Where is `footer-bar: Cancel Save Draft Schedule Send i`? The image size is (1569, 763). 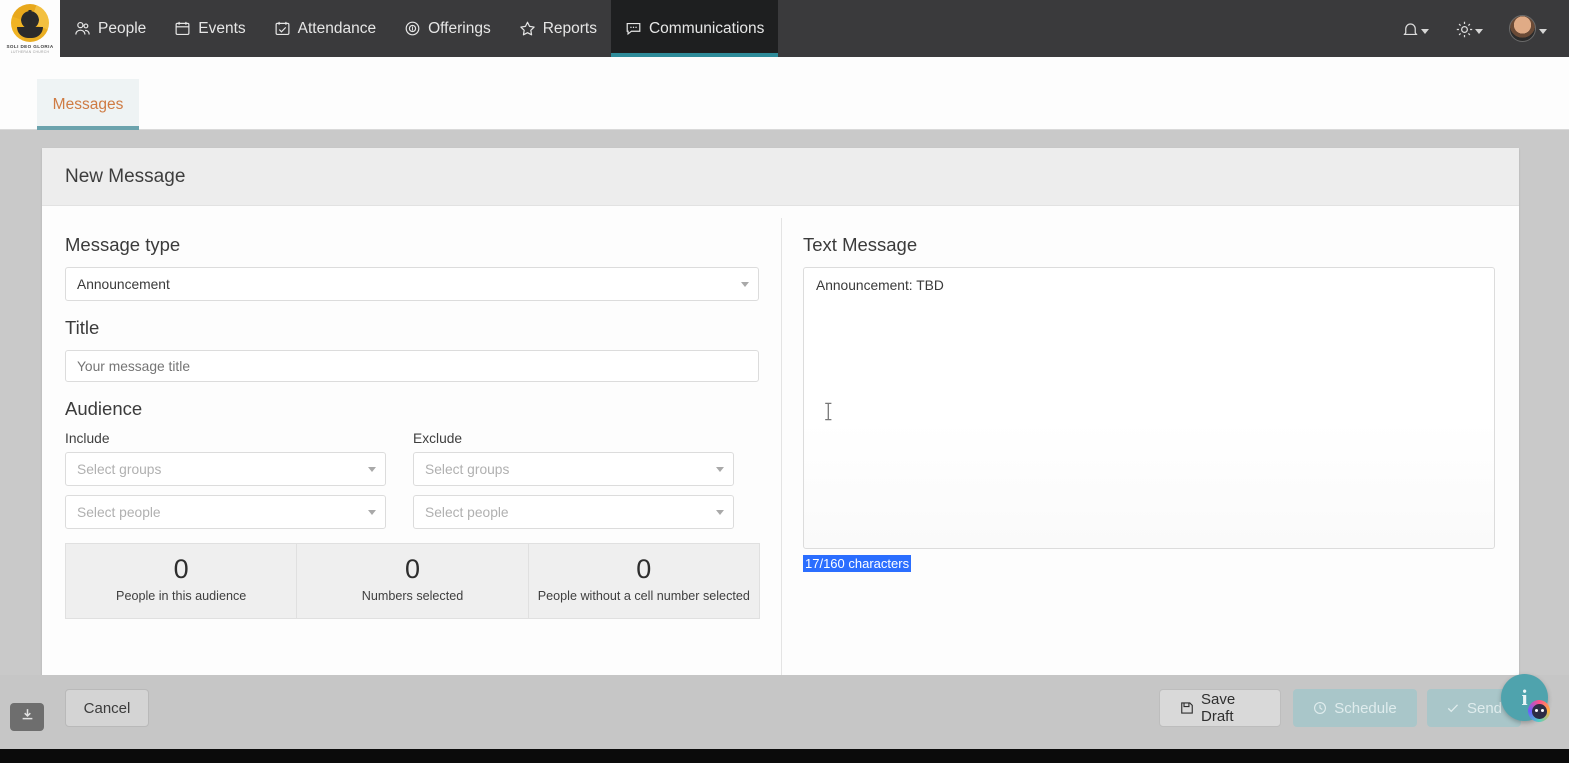 footer-bar: Cancel Save Draft Schedule Send i is located at coordinates (784, 711).